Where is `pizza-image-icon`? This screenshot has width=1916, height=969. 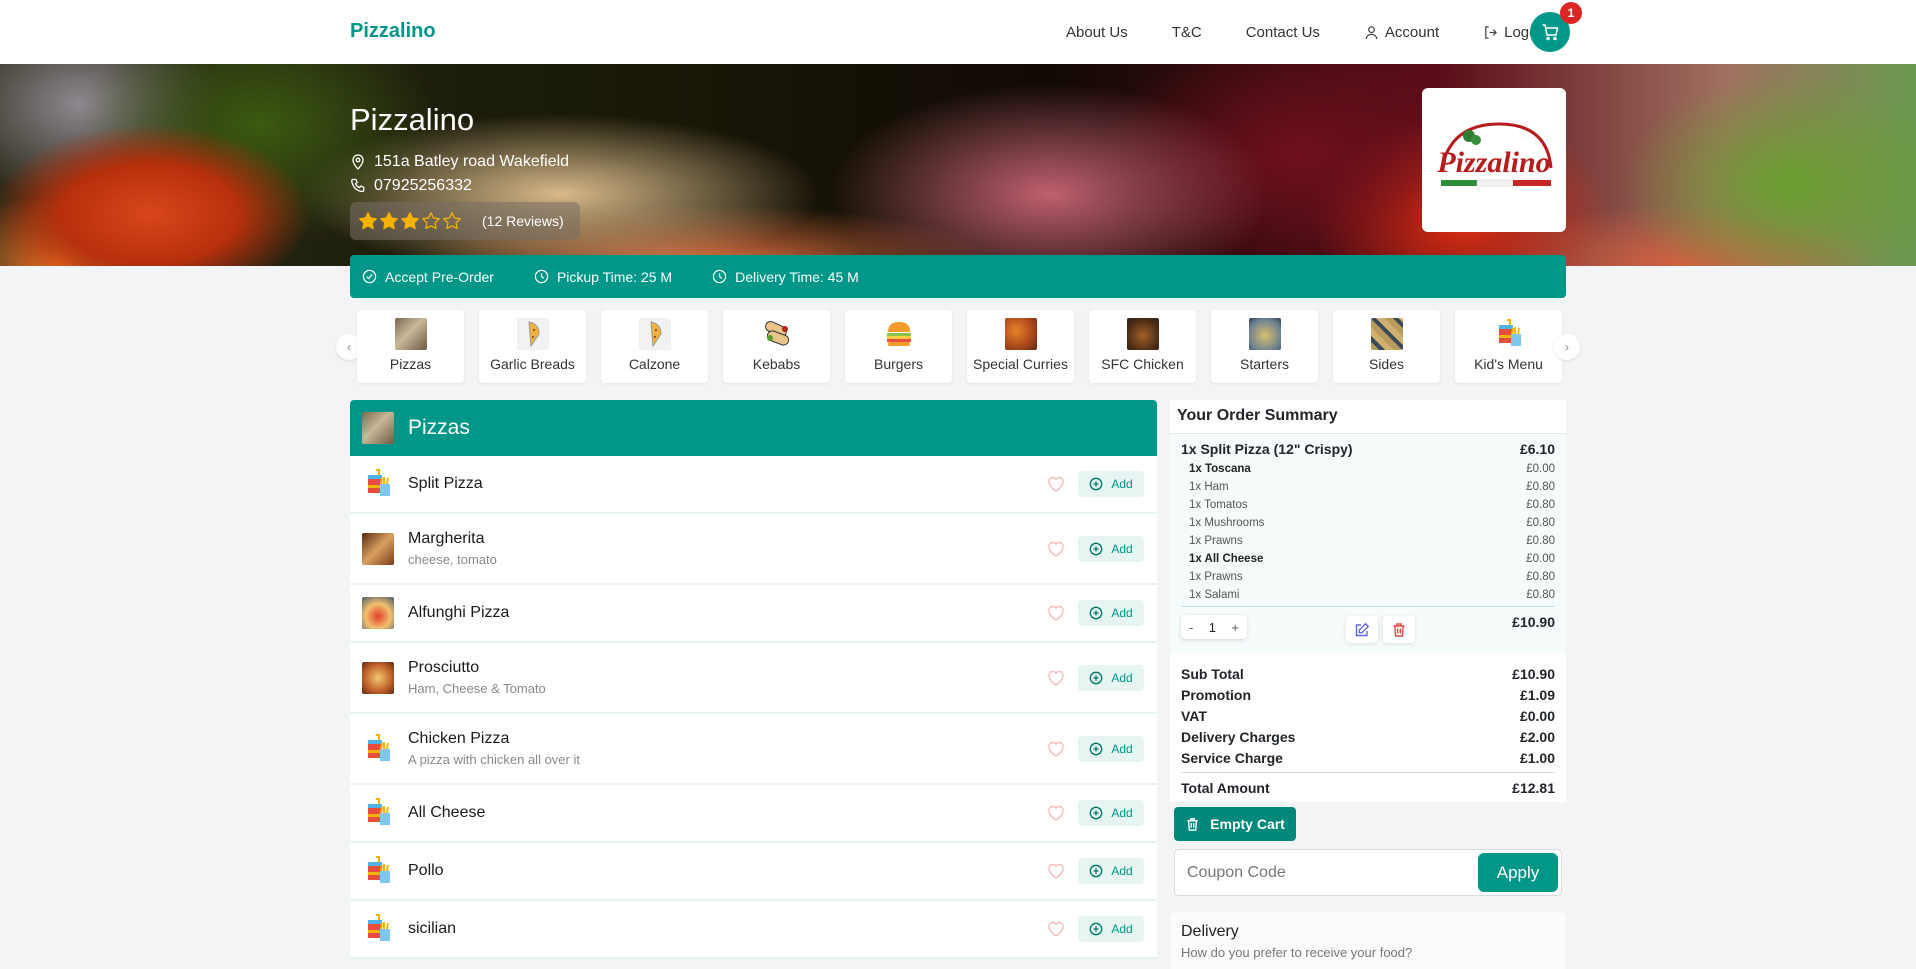 pizza-image-icon is located at coordinates (410, 334).